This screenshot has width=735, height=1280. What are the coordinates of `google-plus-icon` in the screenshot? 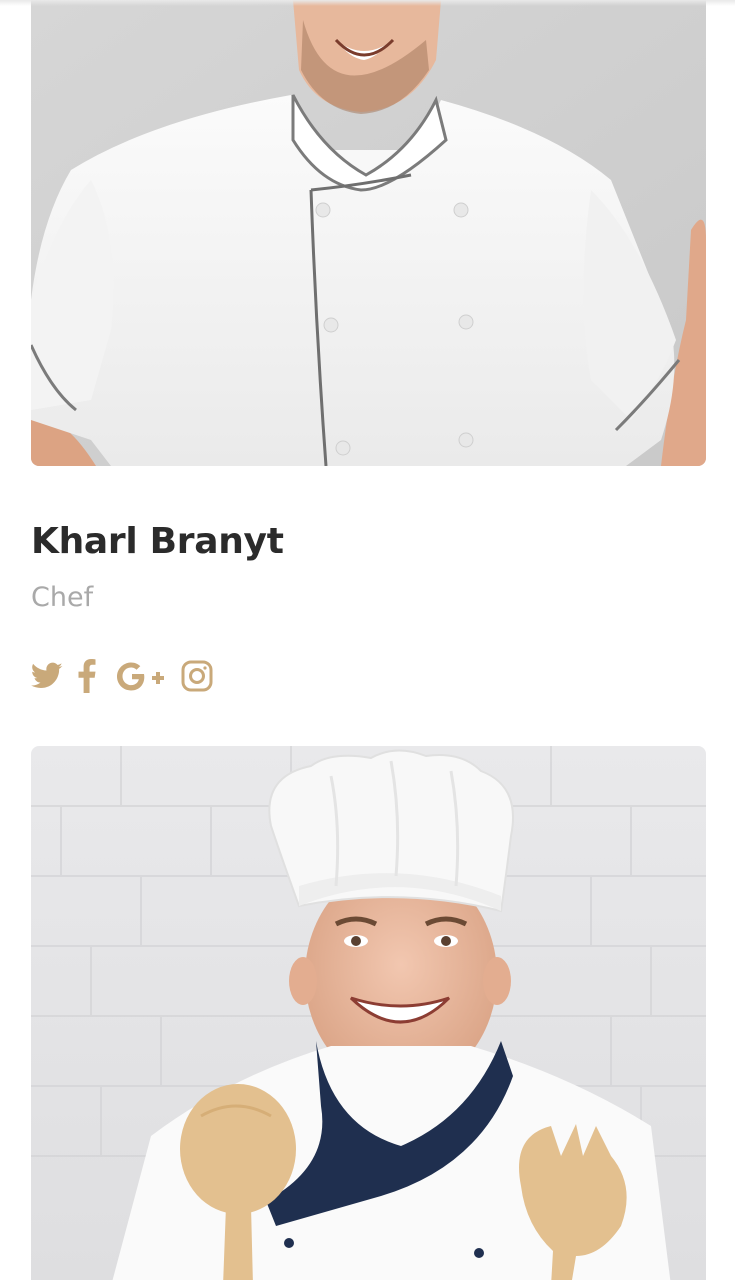 It's located at (141, 676).